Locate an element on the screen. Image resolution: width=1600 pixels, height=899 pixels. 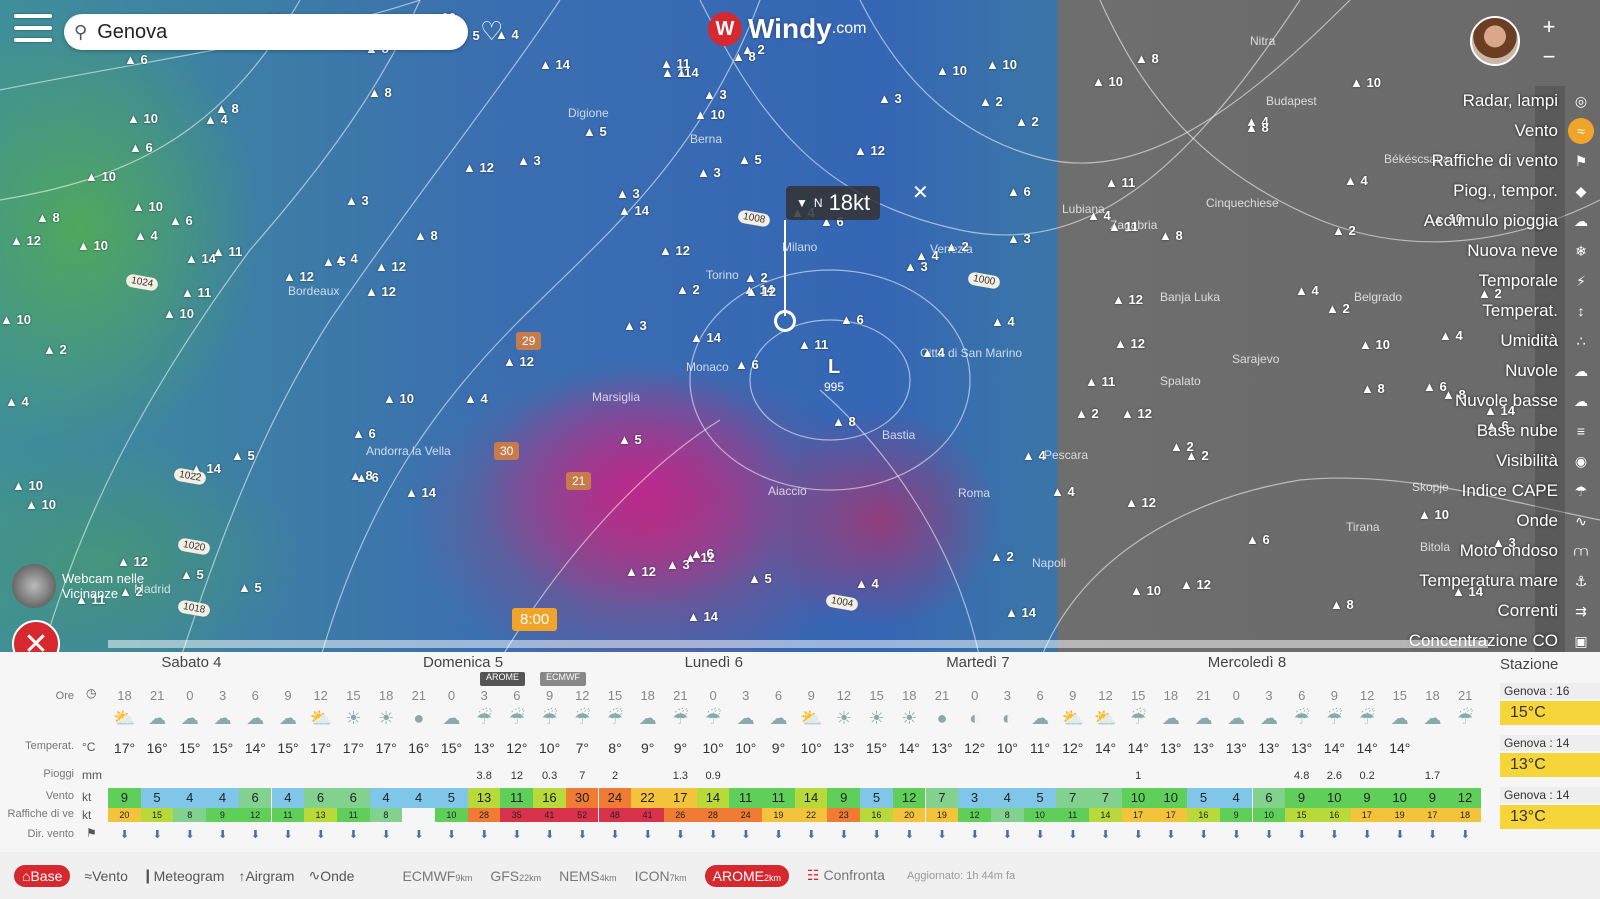
tab-base: ⌂ Base is located at coordinates (42, 875).